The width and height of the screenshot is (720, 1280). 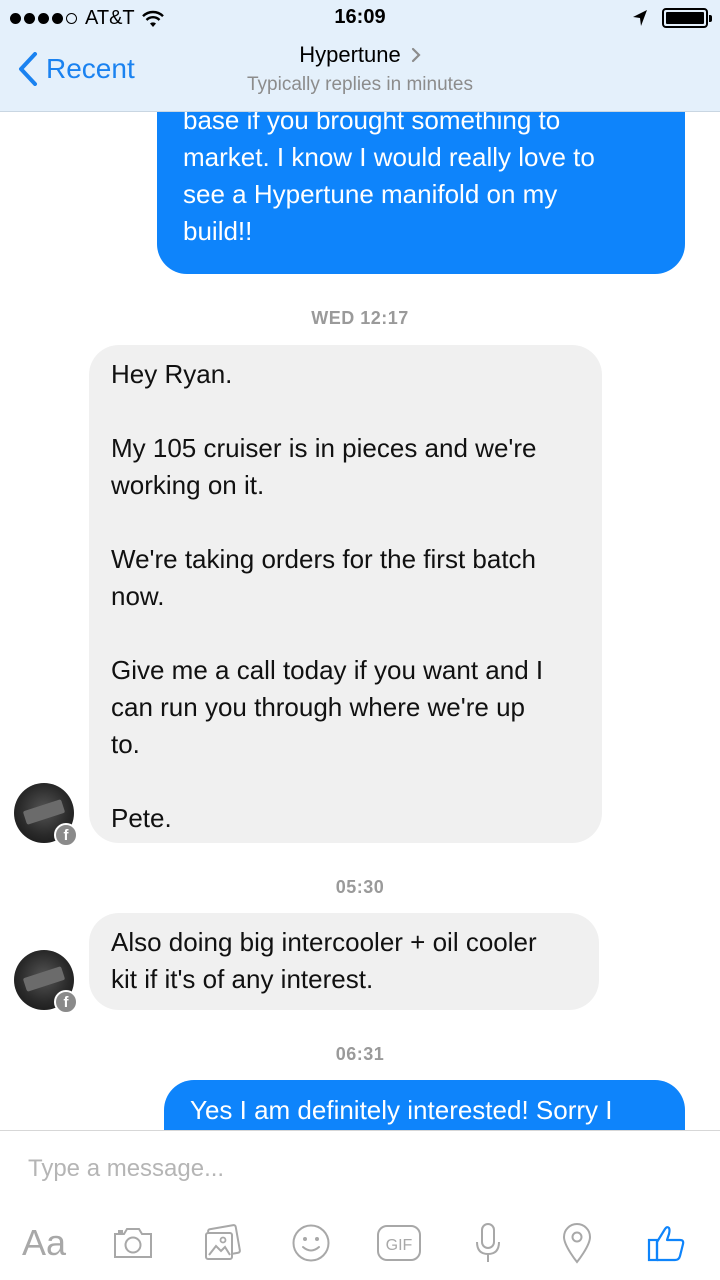 What do you see at coordinates (399, 1245) in the screenshot?
I see `gif-label: GIF` at bounding box center [399, 1245].